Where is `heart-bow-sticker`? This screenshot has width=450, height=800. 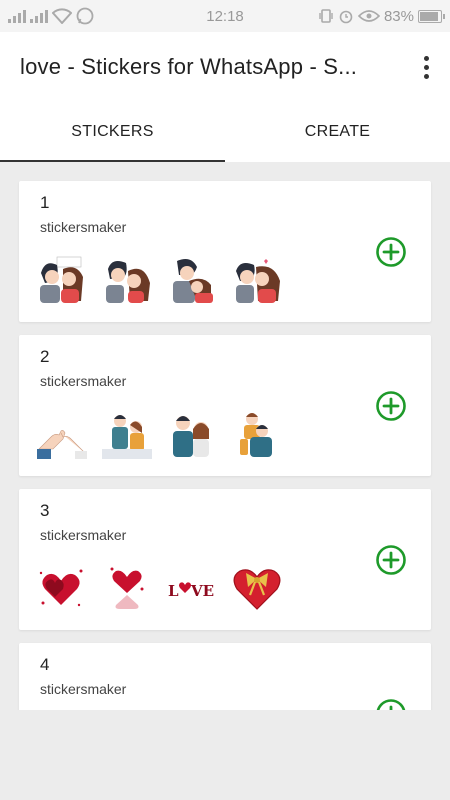
heart-bow-sticker is located at coordinates (257, 589).